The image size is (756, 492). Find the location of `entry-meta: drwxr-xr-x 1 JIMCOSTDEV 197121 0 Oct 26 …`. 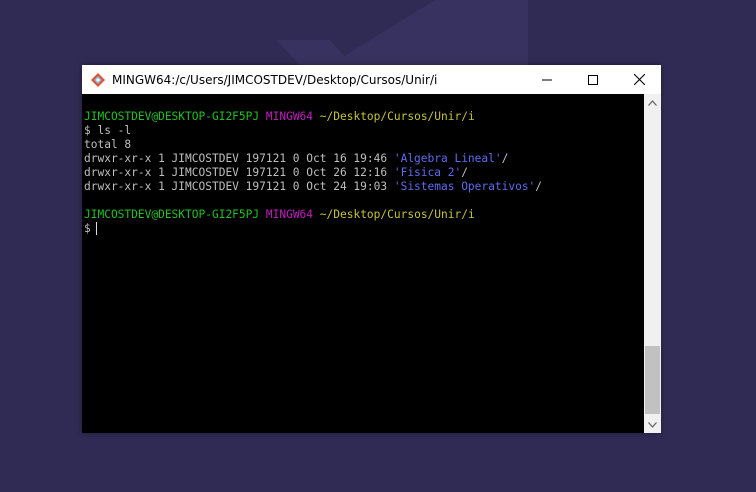

entry-meta: drwxr-xr-x 1 JIMCOSTDEV 197121 0 Oct 26 … is located at coordinates (239, 172).